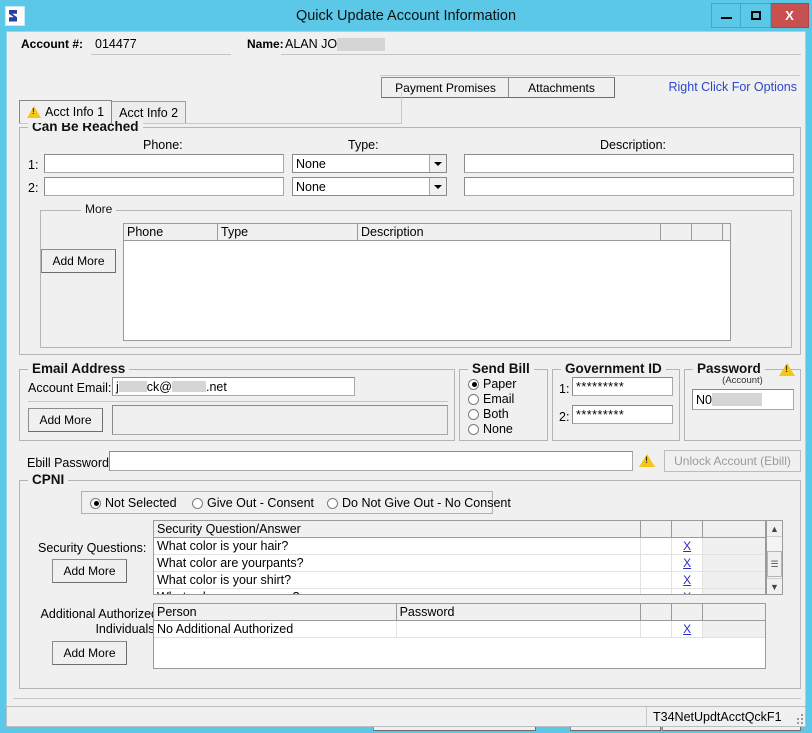 The height and width of the screenshot is (733, 812). Describe the element at coordinates (613, 368) in the screenshot. I see `government-id-title: Government ID` at that location.